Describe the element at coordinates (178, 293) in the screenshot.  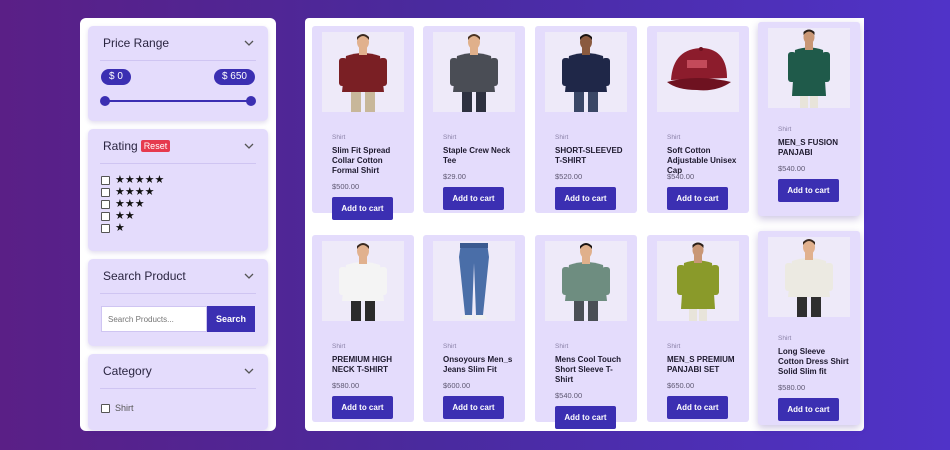
I see `divider` at that location.